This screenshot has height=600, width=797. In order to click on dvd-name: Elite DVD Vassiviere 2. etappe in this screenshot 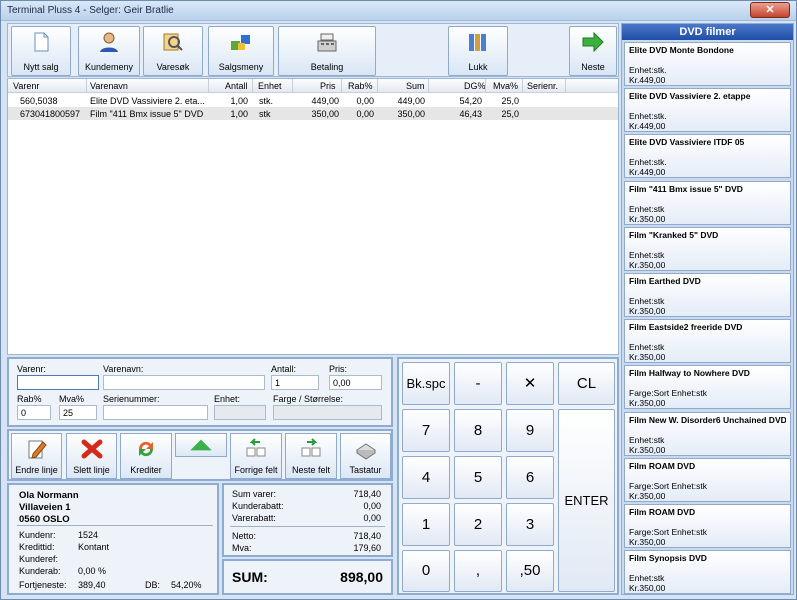, I will do `click(690, 96)`.